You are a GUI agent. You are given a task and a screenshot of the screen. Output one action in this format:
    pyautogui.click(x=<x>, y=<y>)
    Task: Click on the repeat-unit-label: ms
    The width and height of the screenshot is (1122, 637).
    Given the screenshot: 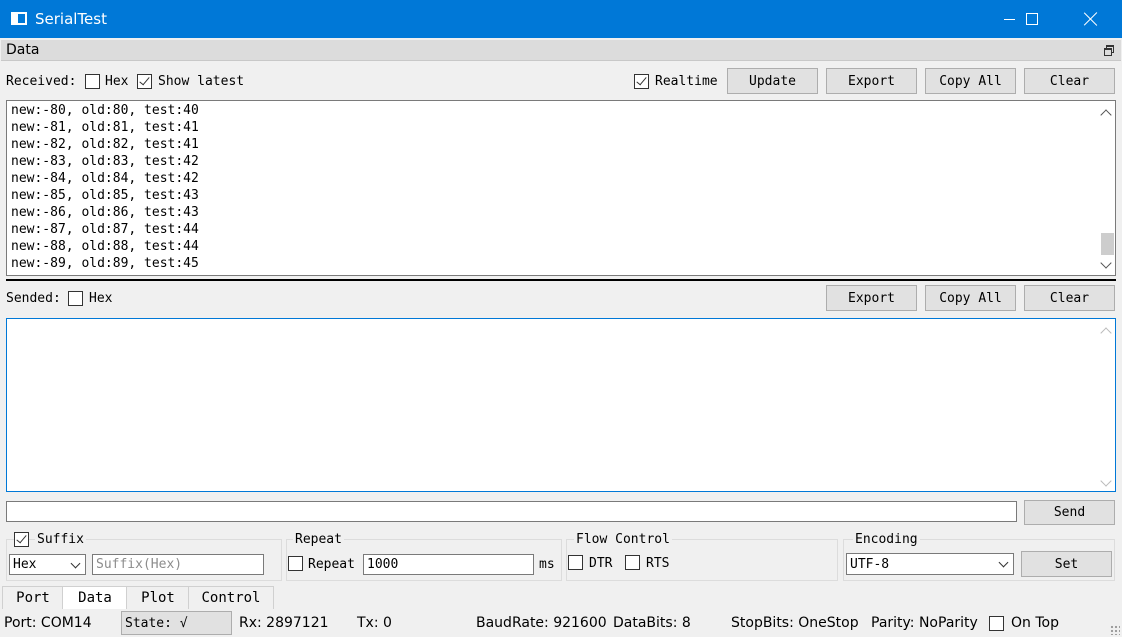 What is the action you would take?
    pyautogui.click(x=547, y=564)
    